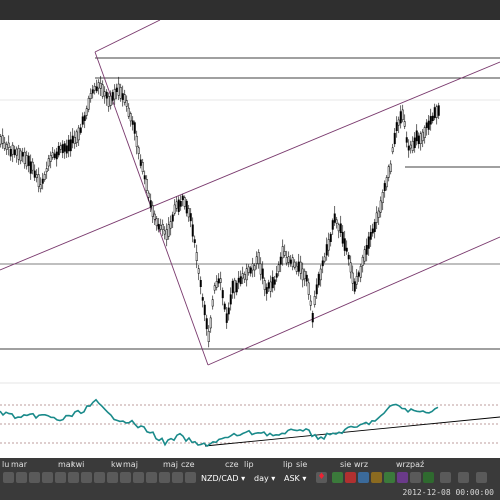  I want to click on chart-type-bar-icon, so click(350, 477).